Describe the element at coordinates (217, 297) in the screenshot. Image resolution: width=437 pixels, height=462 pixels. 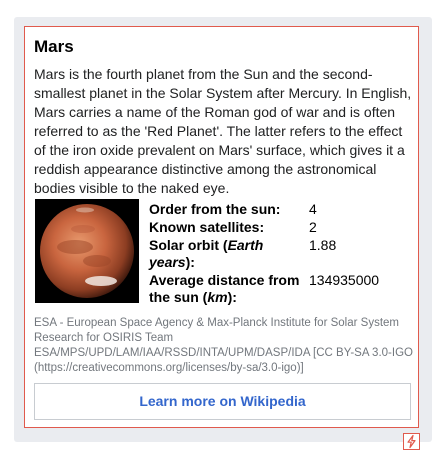
I see `fact-label-unit: km` at that location.